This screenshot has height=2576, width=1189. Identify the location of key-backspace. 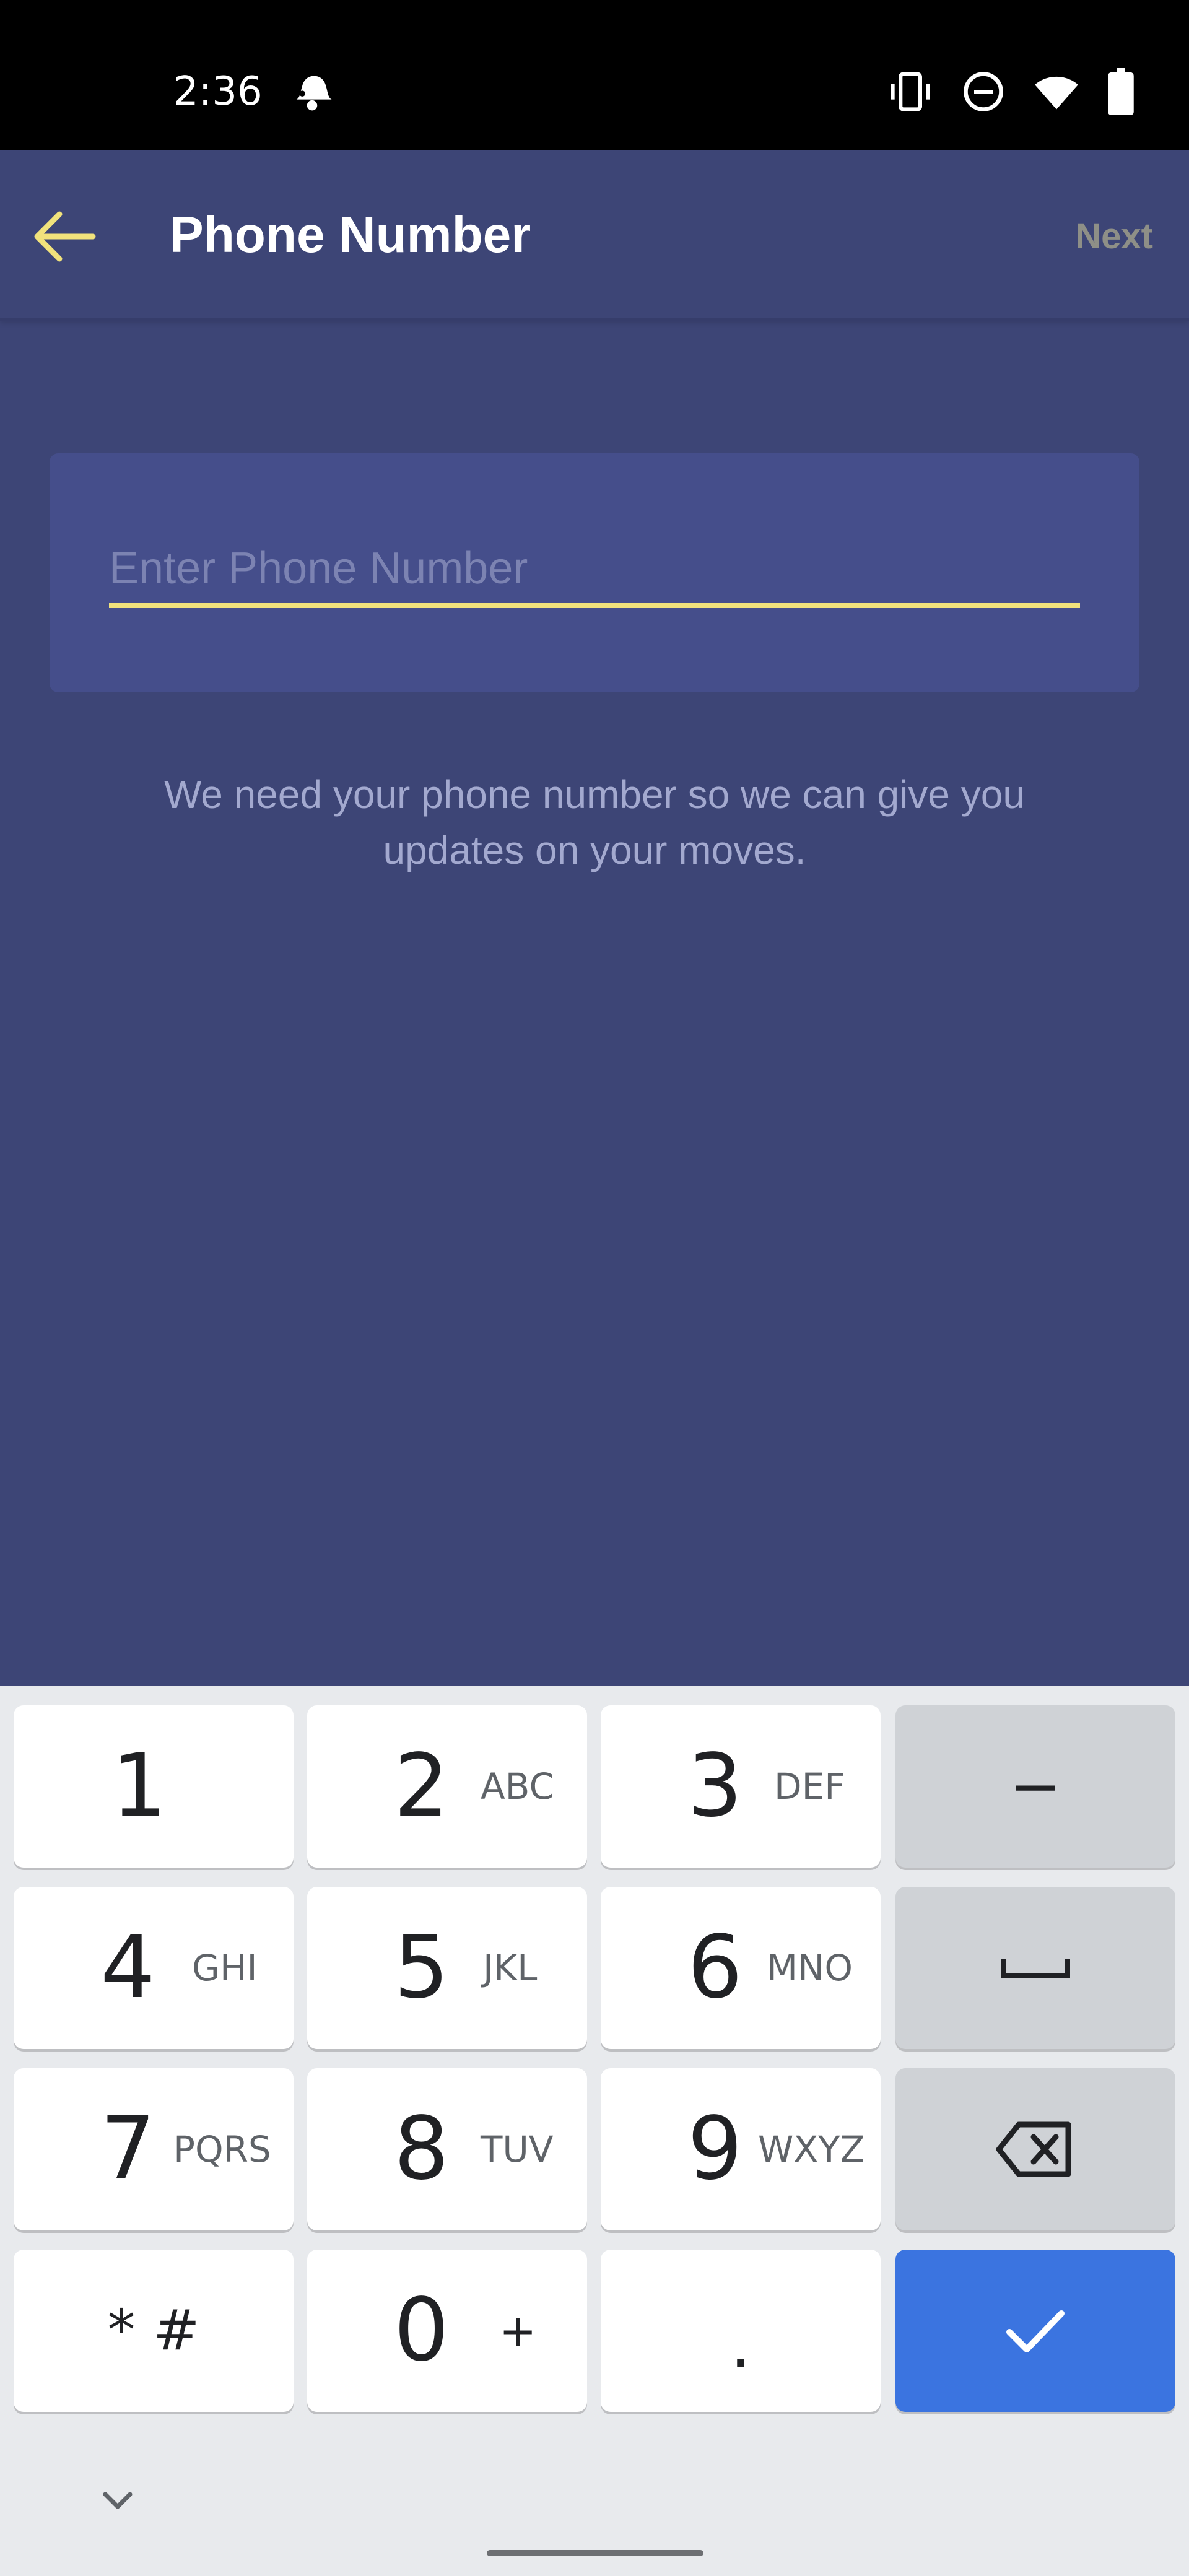
(1035, 2149).